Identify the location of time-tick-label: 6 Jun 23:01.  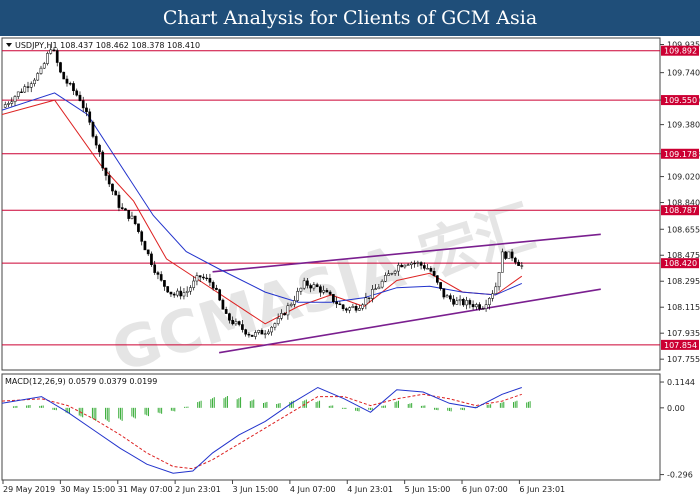
(542, 489).